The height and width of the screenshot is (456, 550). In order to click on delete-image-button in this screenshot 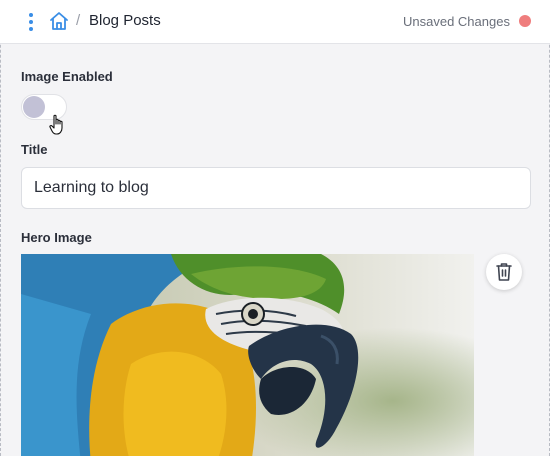, I will do `click(504, 272)`.